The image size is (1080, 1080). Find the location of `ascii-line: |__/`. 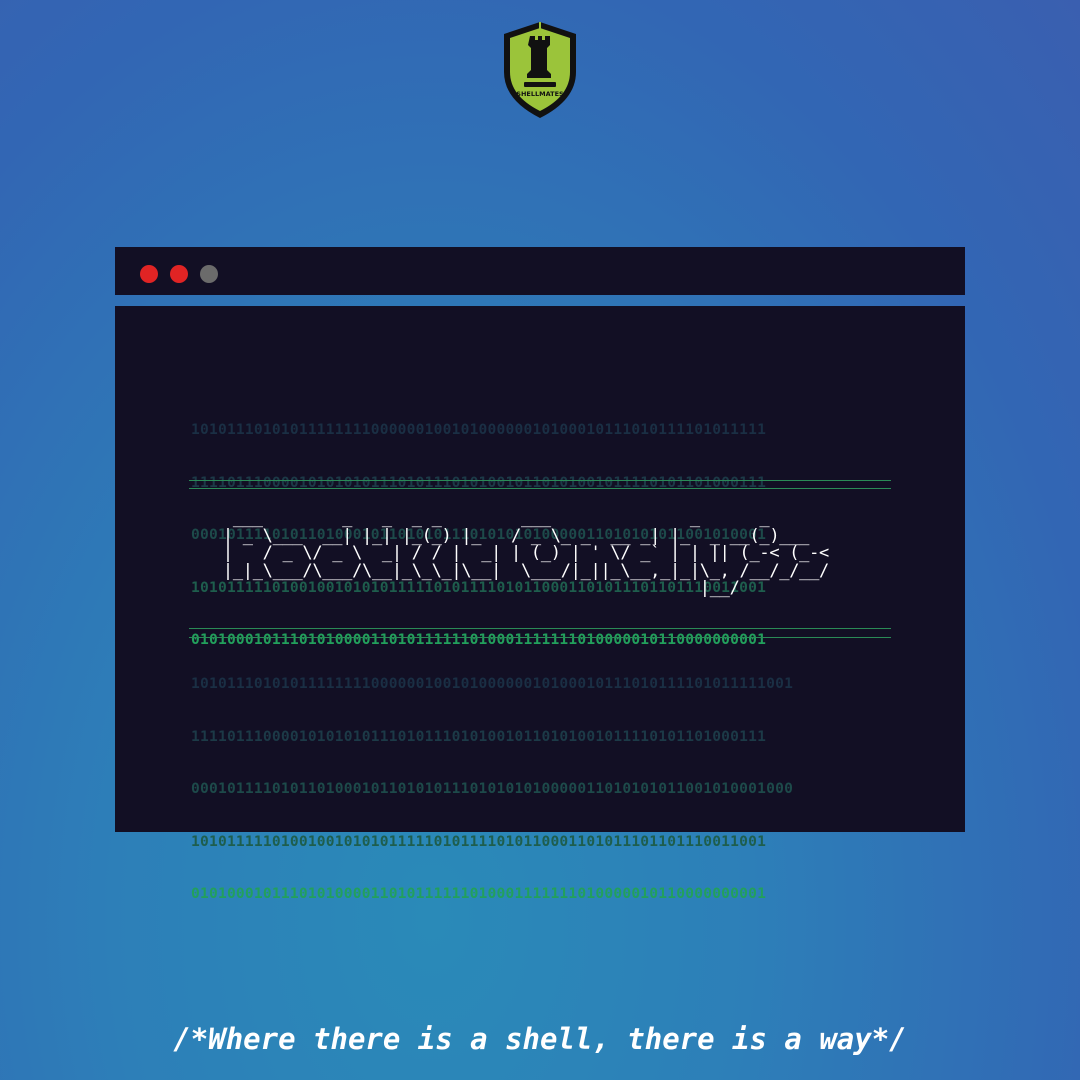

ascii-line: |__/ is located at coordinates (521, 588).